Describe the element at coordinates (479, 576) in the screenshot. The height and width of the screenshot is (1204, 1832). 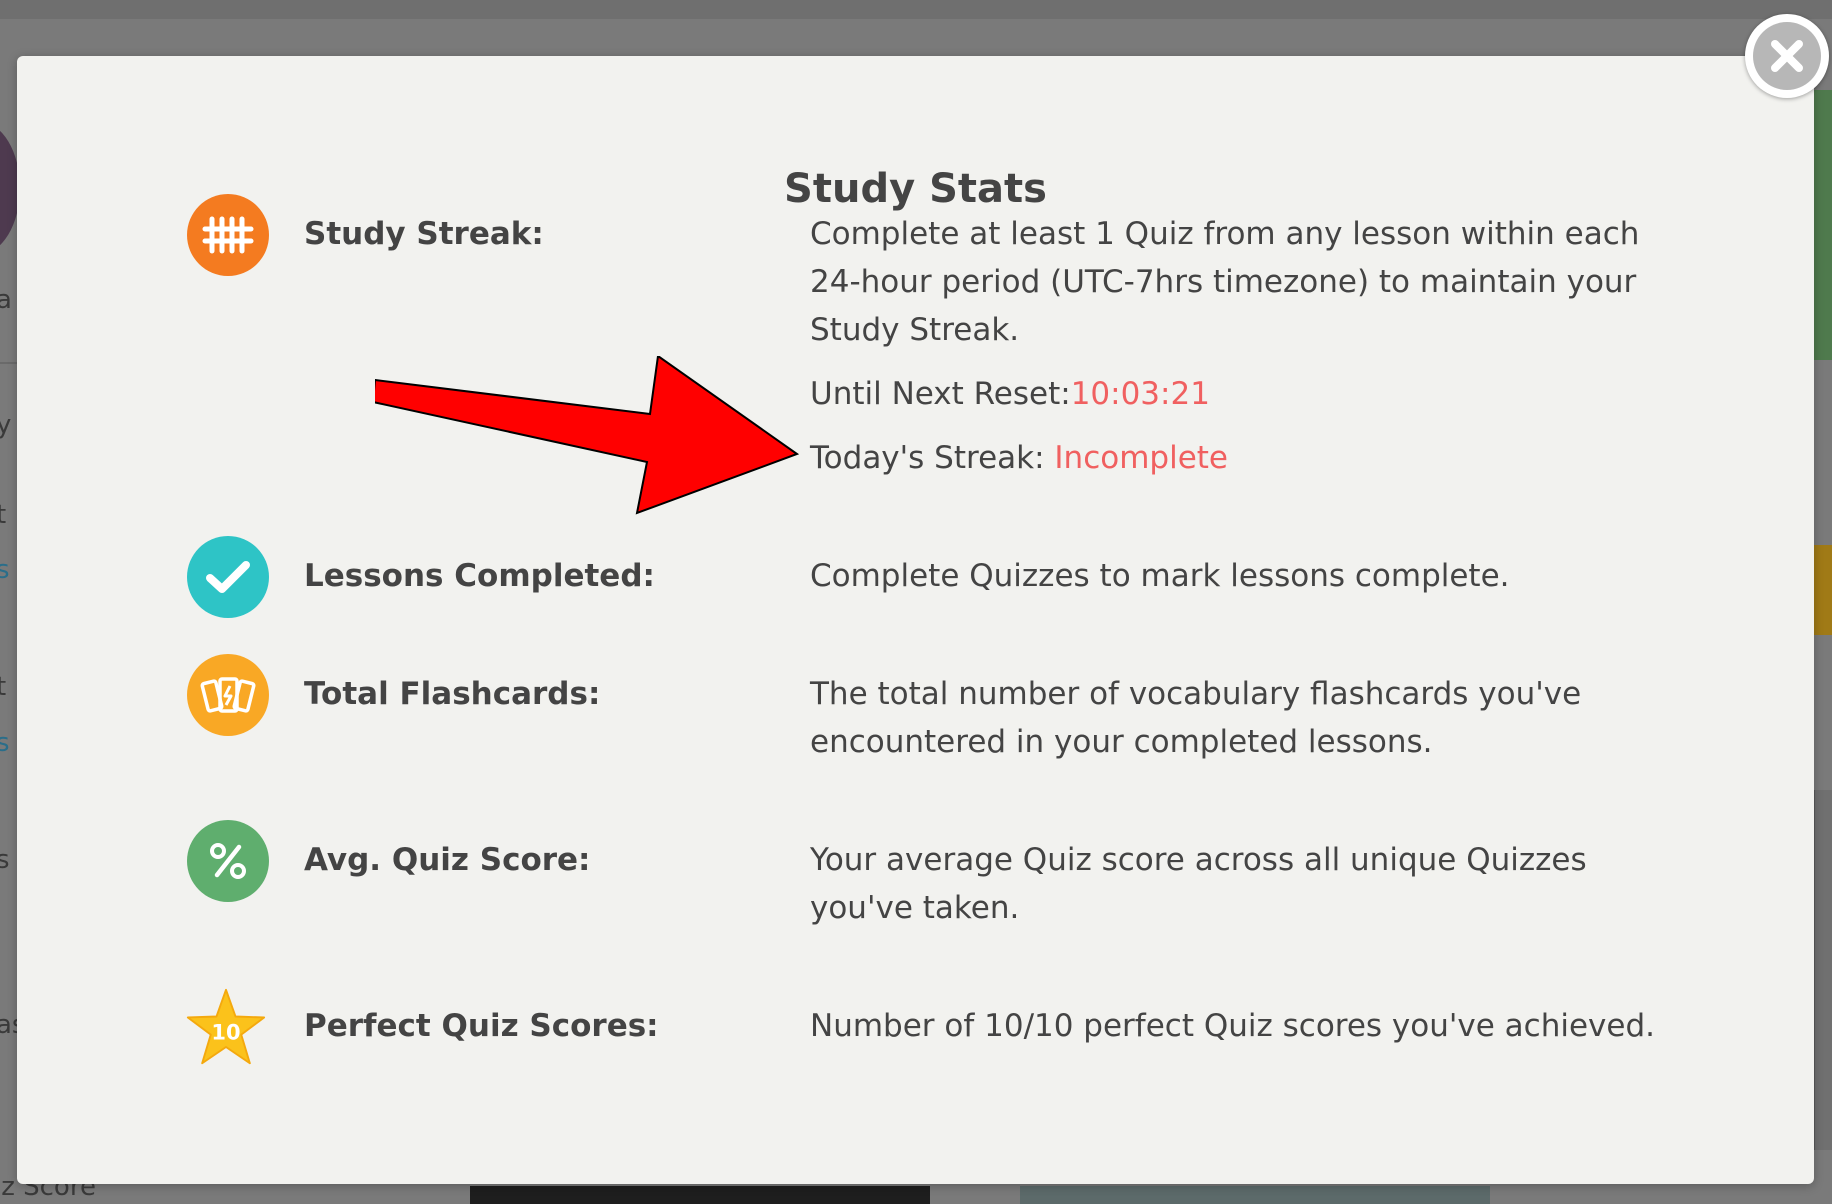
I see `lessons-completed-label: Lessons Completed:` at that location.